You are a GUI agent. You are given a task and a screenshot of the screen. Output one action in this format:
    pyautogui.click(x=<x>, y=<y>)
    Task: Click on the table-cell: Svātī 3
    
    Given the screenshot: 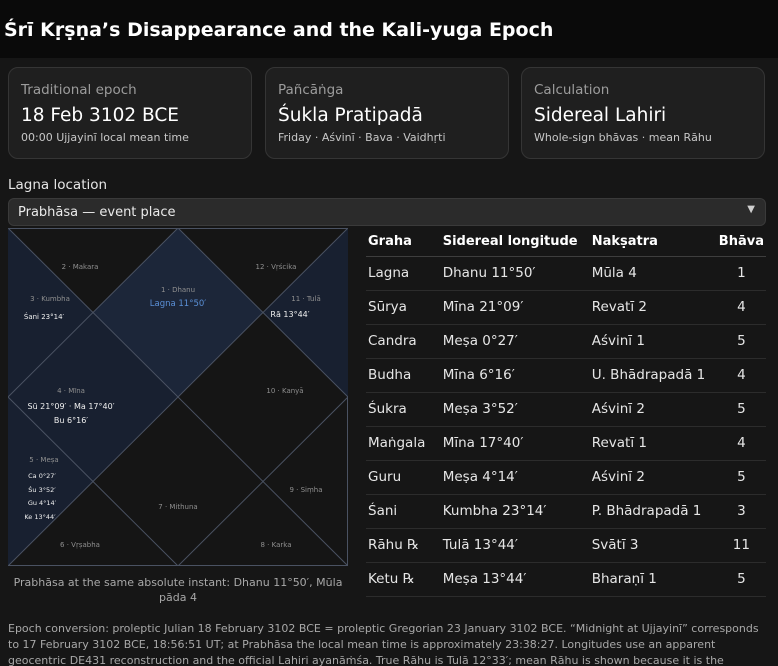 What is the action you would take?
    pyautogui.click(x=653, y=545)
    